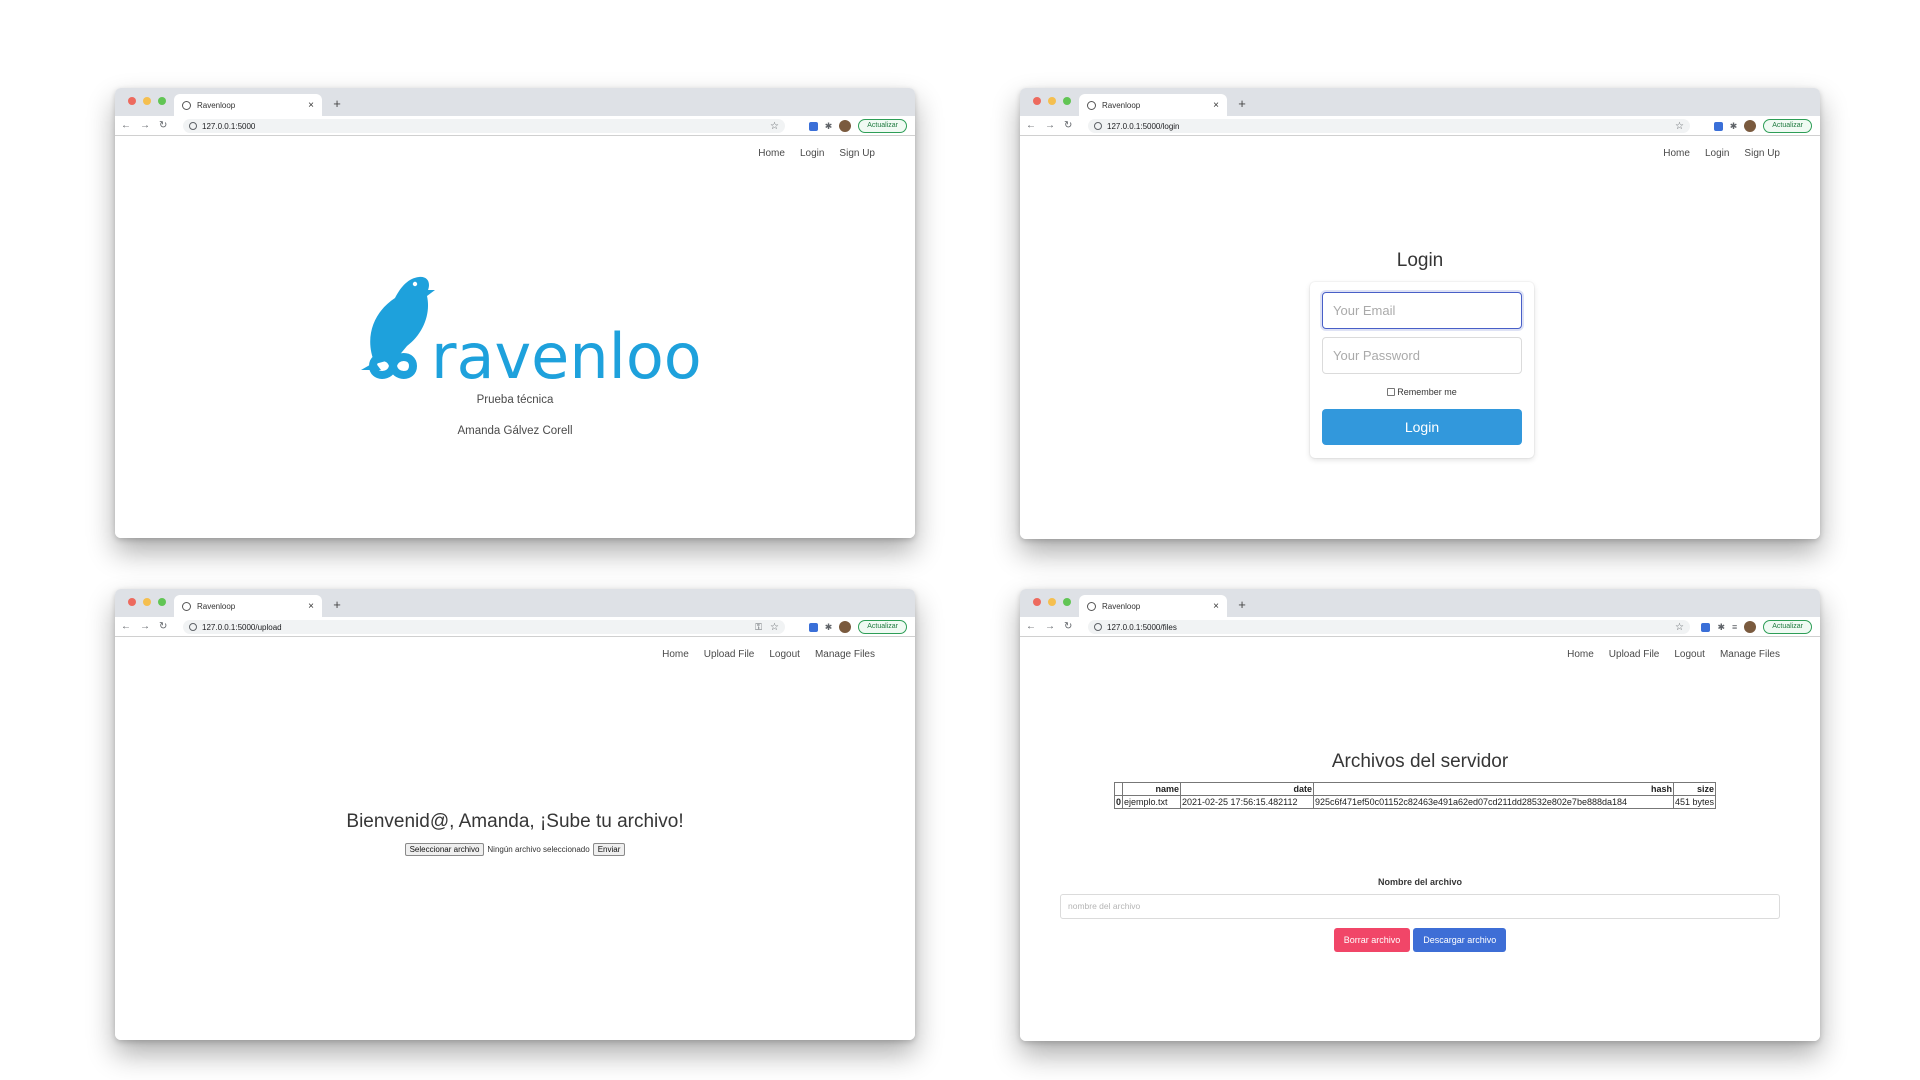 The width and height of the screenshot is (1920, 1080). Describe the element at coordinates (1389, 126) in the screenshot. I see `address-bar: 127.0.0.1:5000/login ☆` at that location.